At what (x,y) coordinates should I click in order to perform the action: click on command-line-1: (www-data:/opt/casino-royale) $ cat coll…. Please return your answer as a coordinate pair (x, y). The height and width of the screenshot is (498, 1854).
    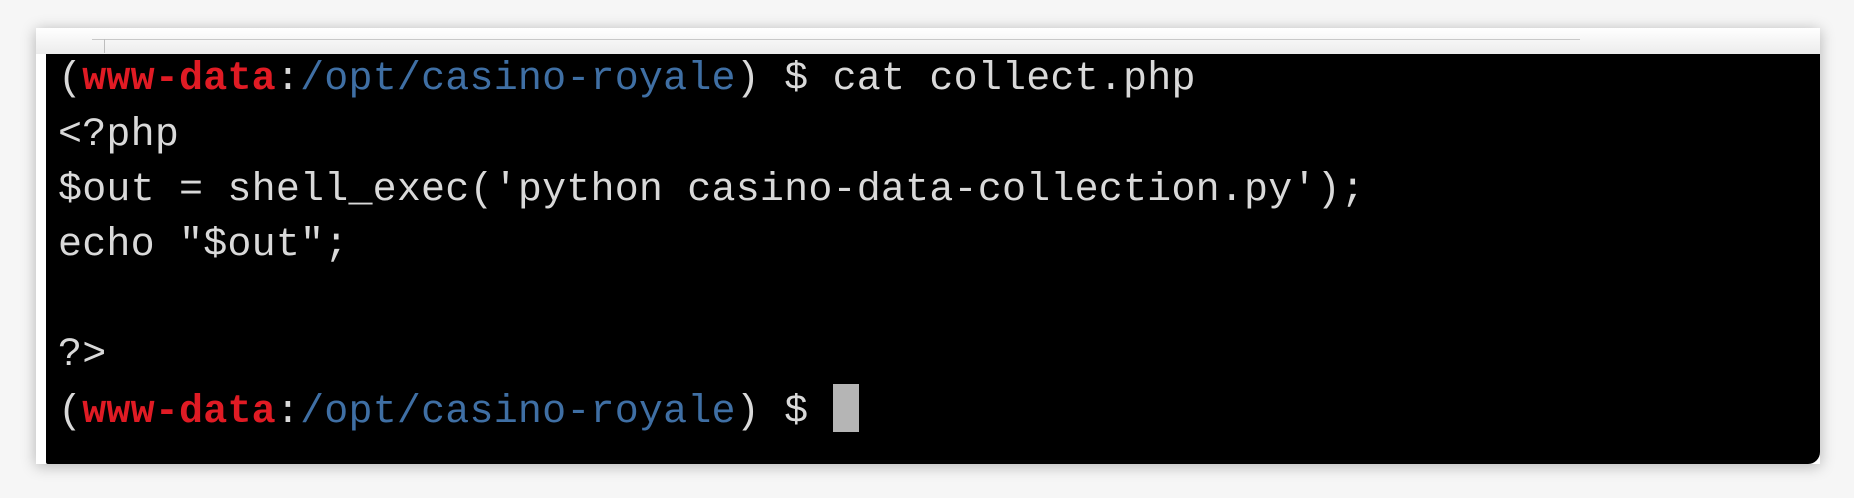
    Looking at the image, I should click on (627, 80).